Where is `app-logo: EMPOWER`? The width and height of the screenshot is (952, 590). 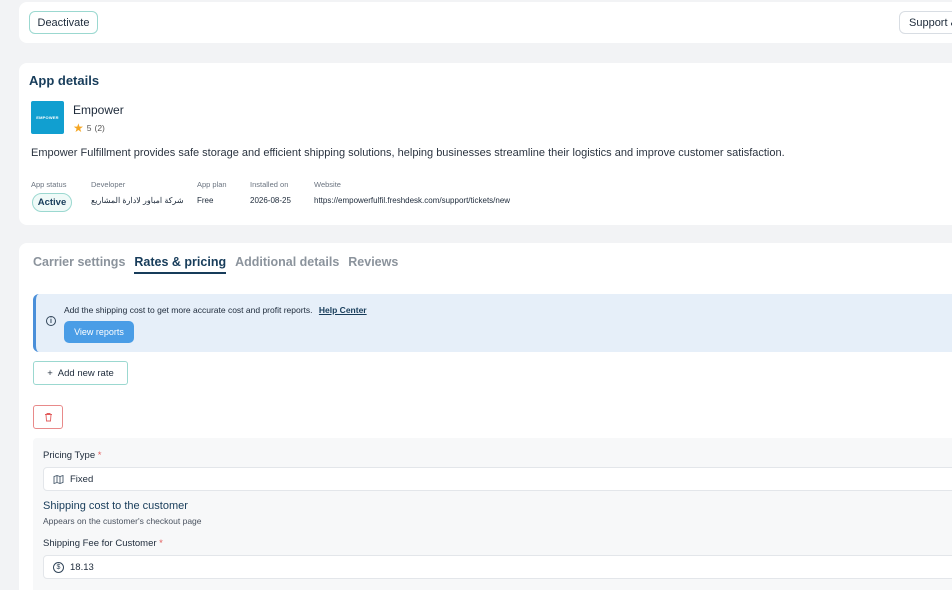 app-logo: EMPOWER is located at coordinates (47, 117).